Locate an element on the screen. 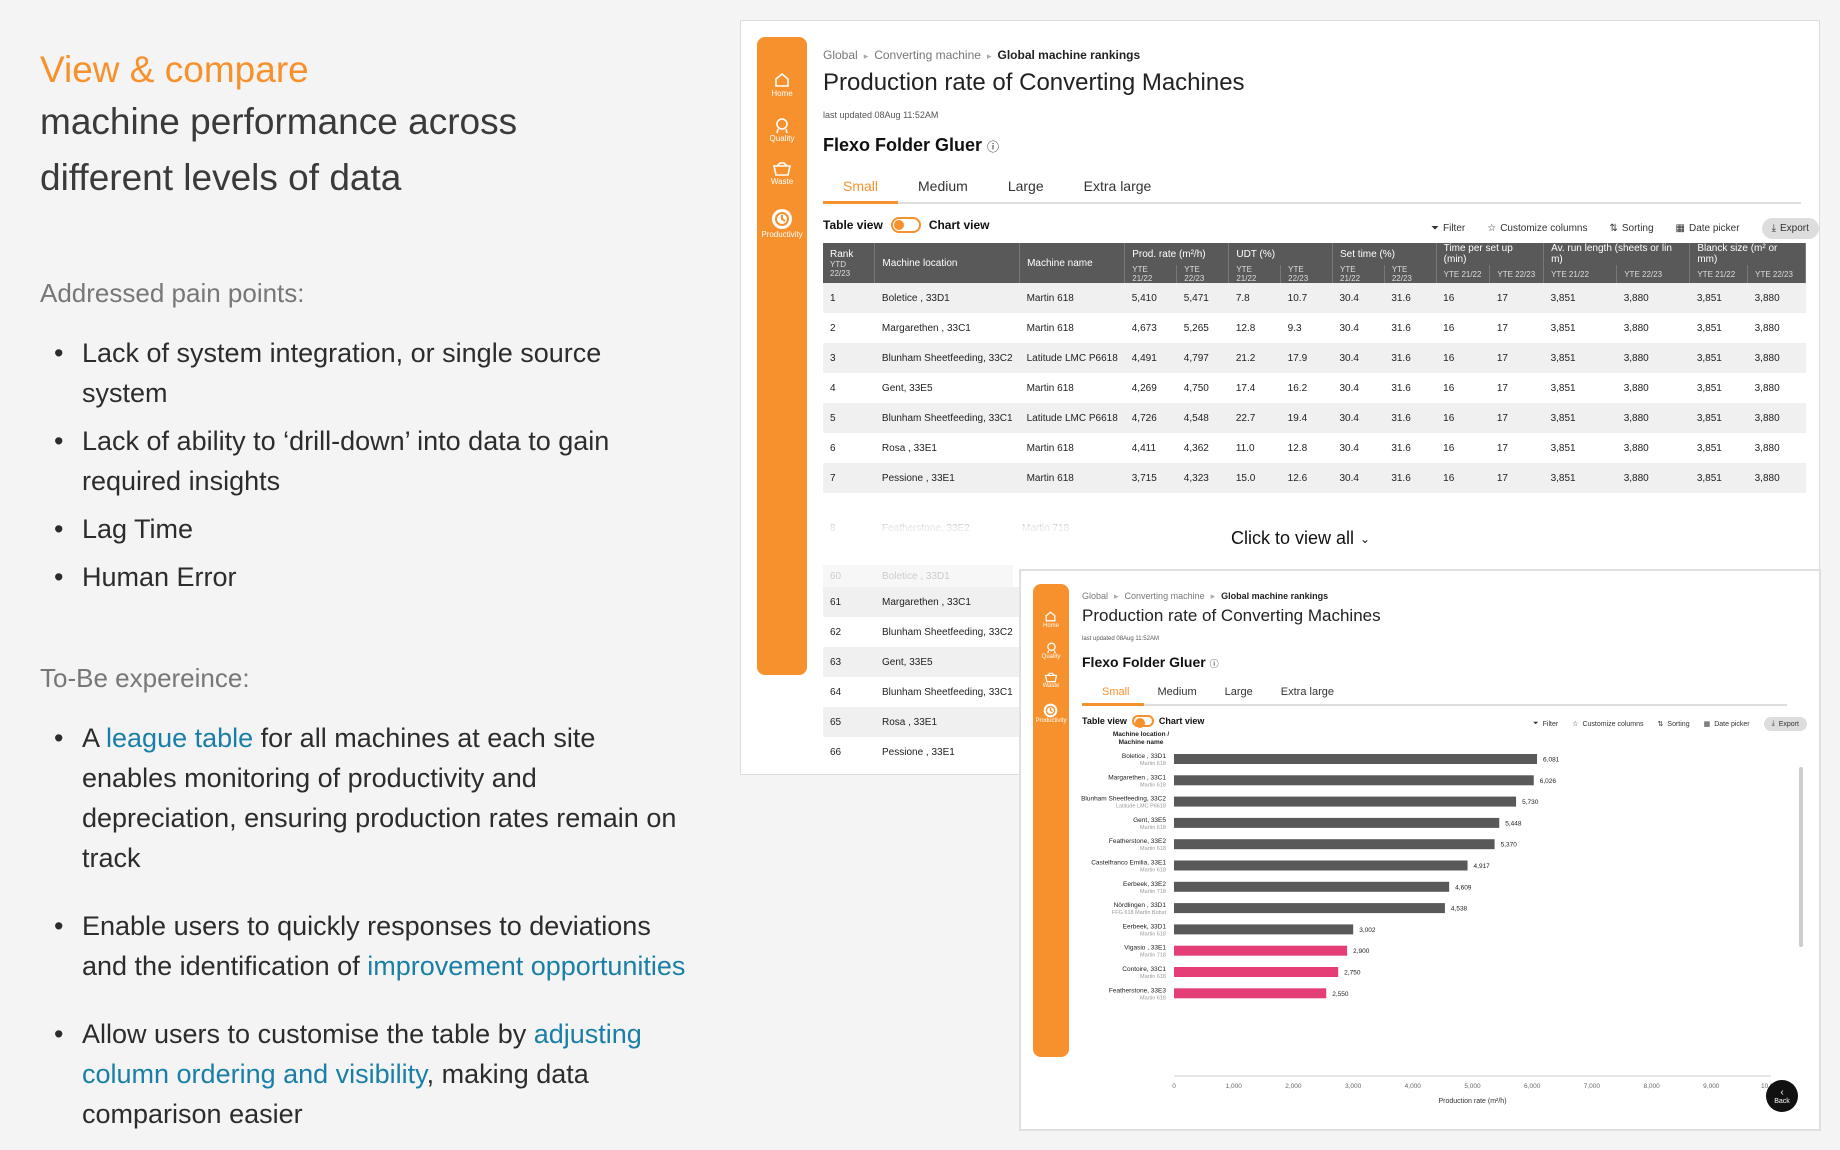  table-row: 66 Pessione , 33E1 is located at coordinates (922, 752).